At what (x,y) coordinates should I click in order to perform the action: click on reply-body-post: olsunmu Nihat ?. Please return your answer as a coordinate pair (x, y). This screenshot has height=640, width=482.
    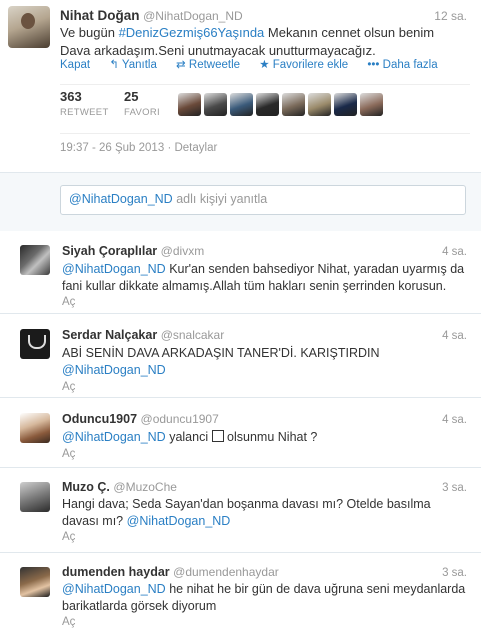
    Looking at the image, I should click on (270, 437).